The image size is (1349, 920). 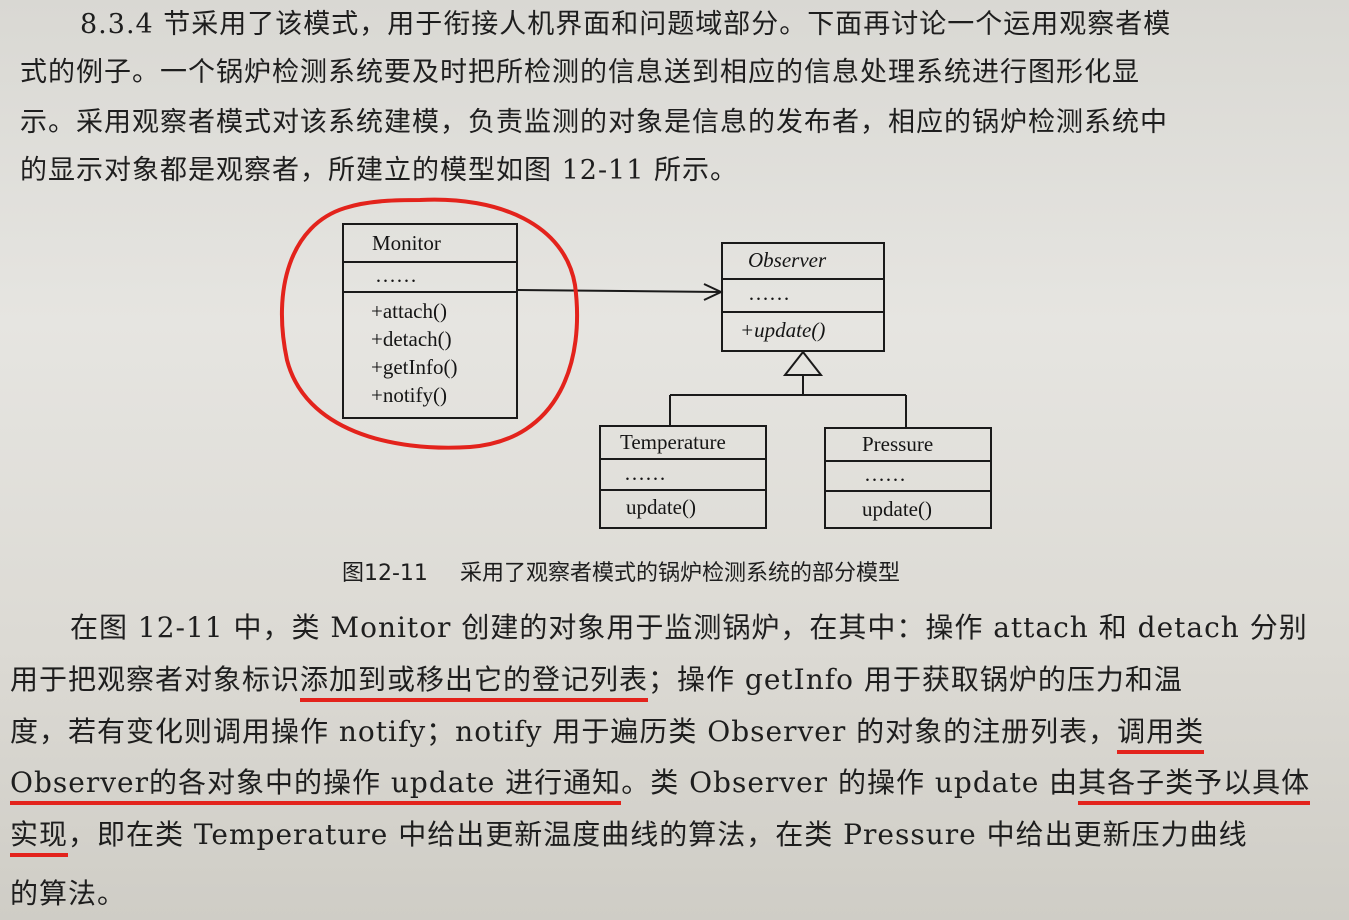 I want to click on observer-class: Observer …… +update(), so click(x=803, y=297).